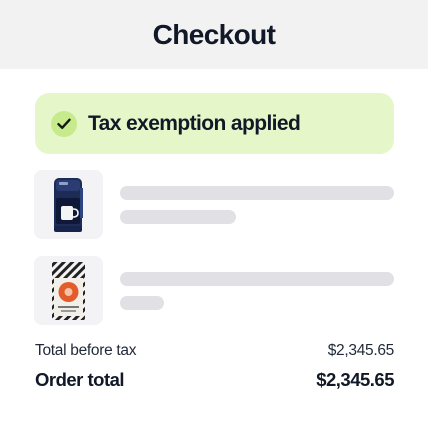 The image size is (428, 428). I want to click on order-total-label: Order total, so click(80, 379).